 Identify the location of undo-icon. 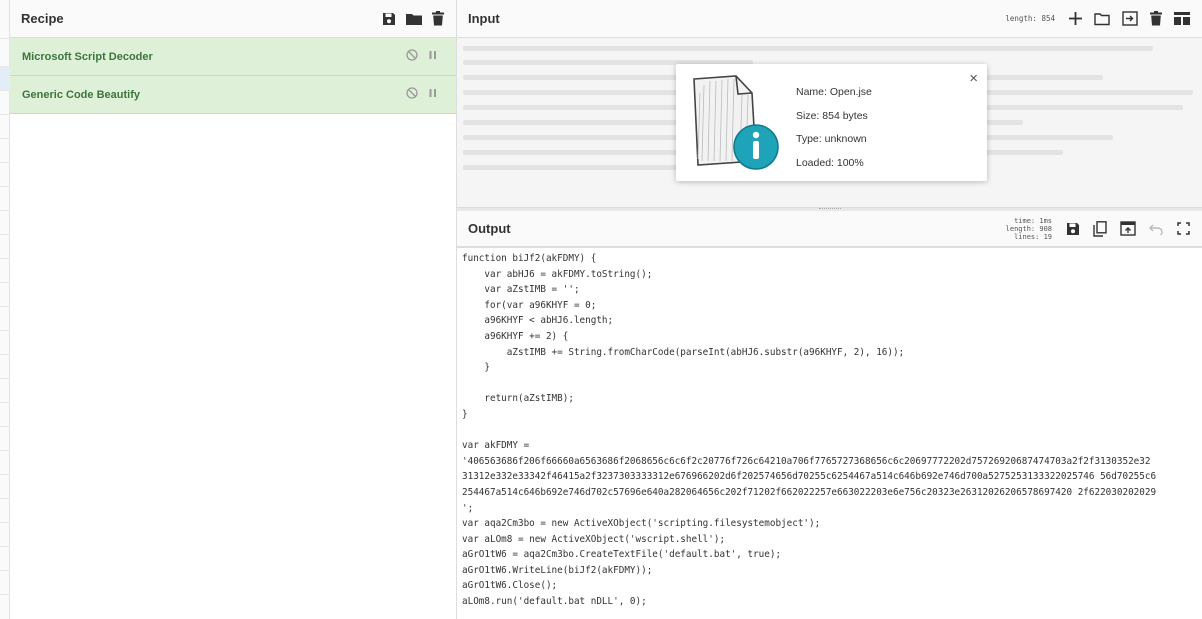
(1156, 229).